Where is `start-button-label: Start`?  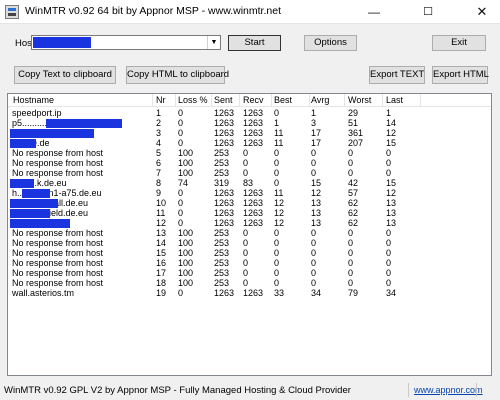
start-button-label: Start is located at coordinates (254, 42).